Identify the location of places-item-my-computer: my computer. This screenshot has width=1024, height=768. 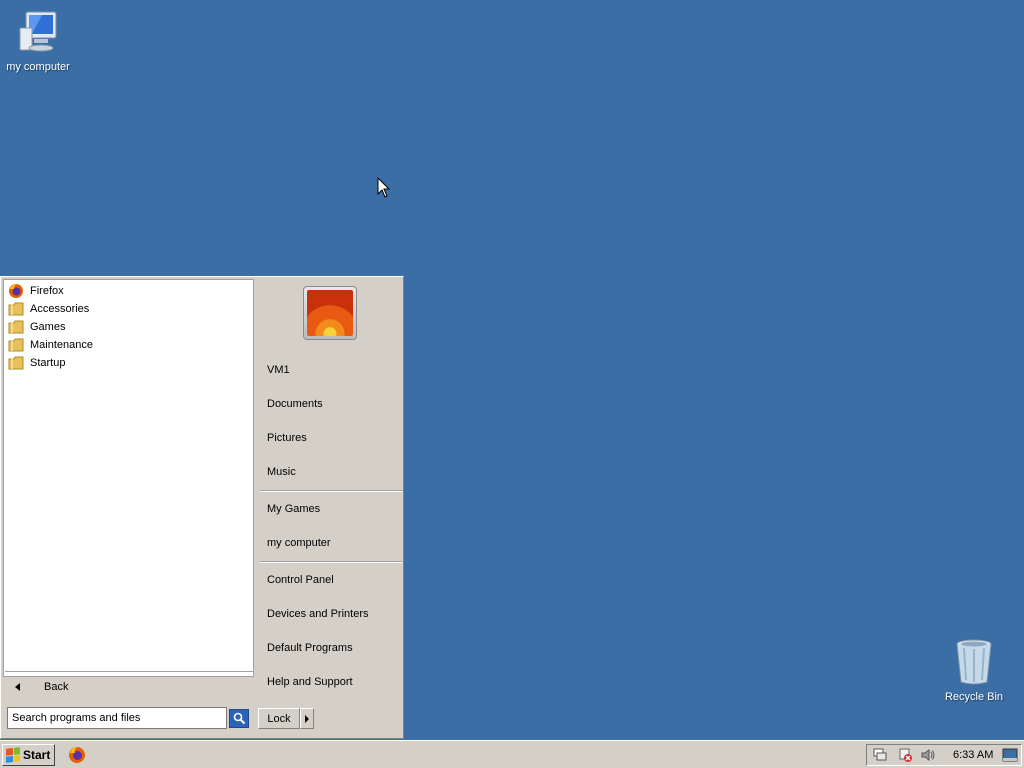
(299, 543).